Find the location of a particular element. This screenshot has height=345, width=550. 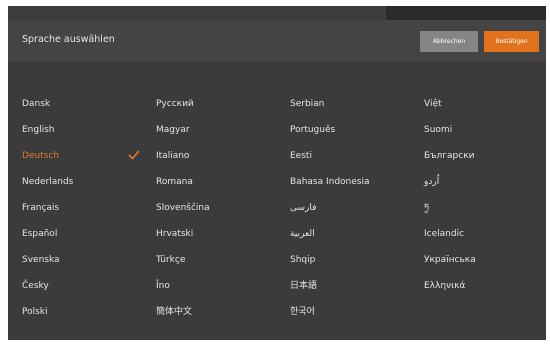

language-option-ukrainian: Українська is located at coordinates (484, 260).